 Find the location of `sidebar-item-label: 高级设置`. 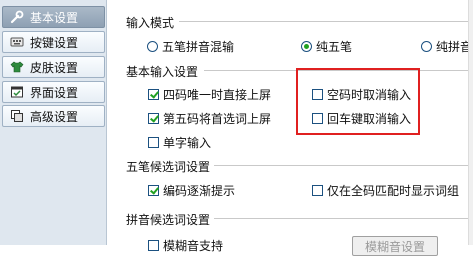

sidebar-item-label: 高级设置 is located at coordinates (54, 116).